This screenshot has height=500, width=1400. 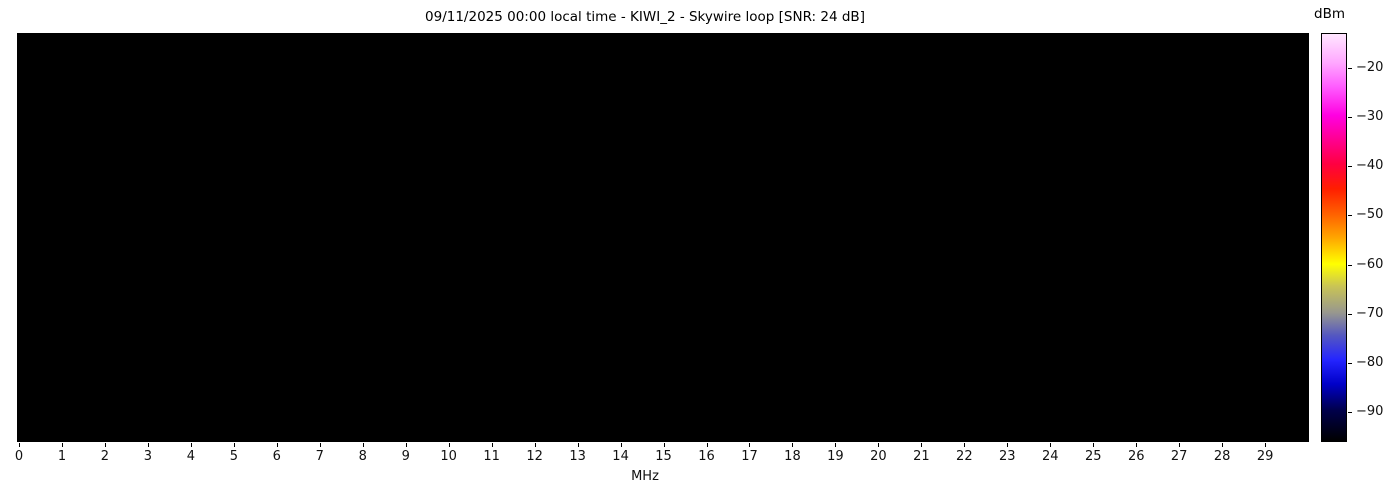 I want to click on x-tick-label: 9, so click(x=405, y=456).